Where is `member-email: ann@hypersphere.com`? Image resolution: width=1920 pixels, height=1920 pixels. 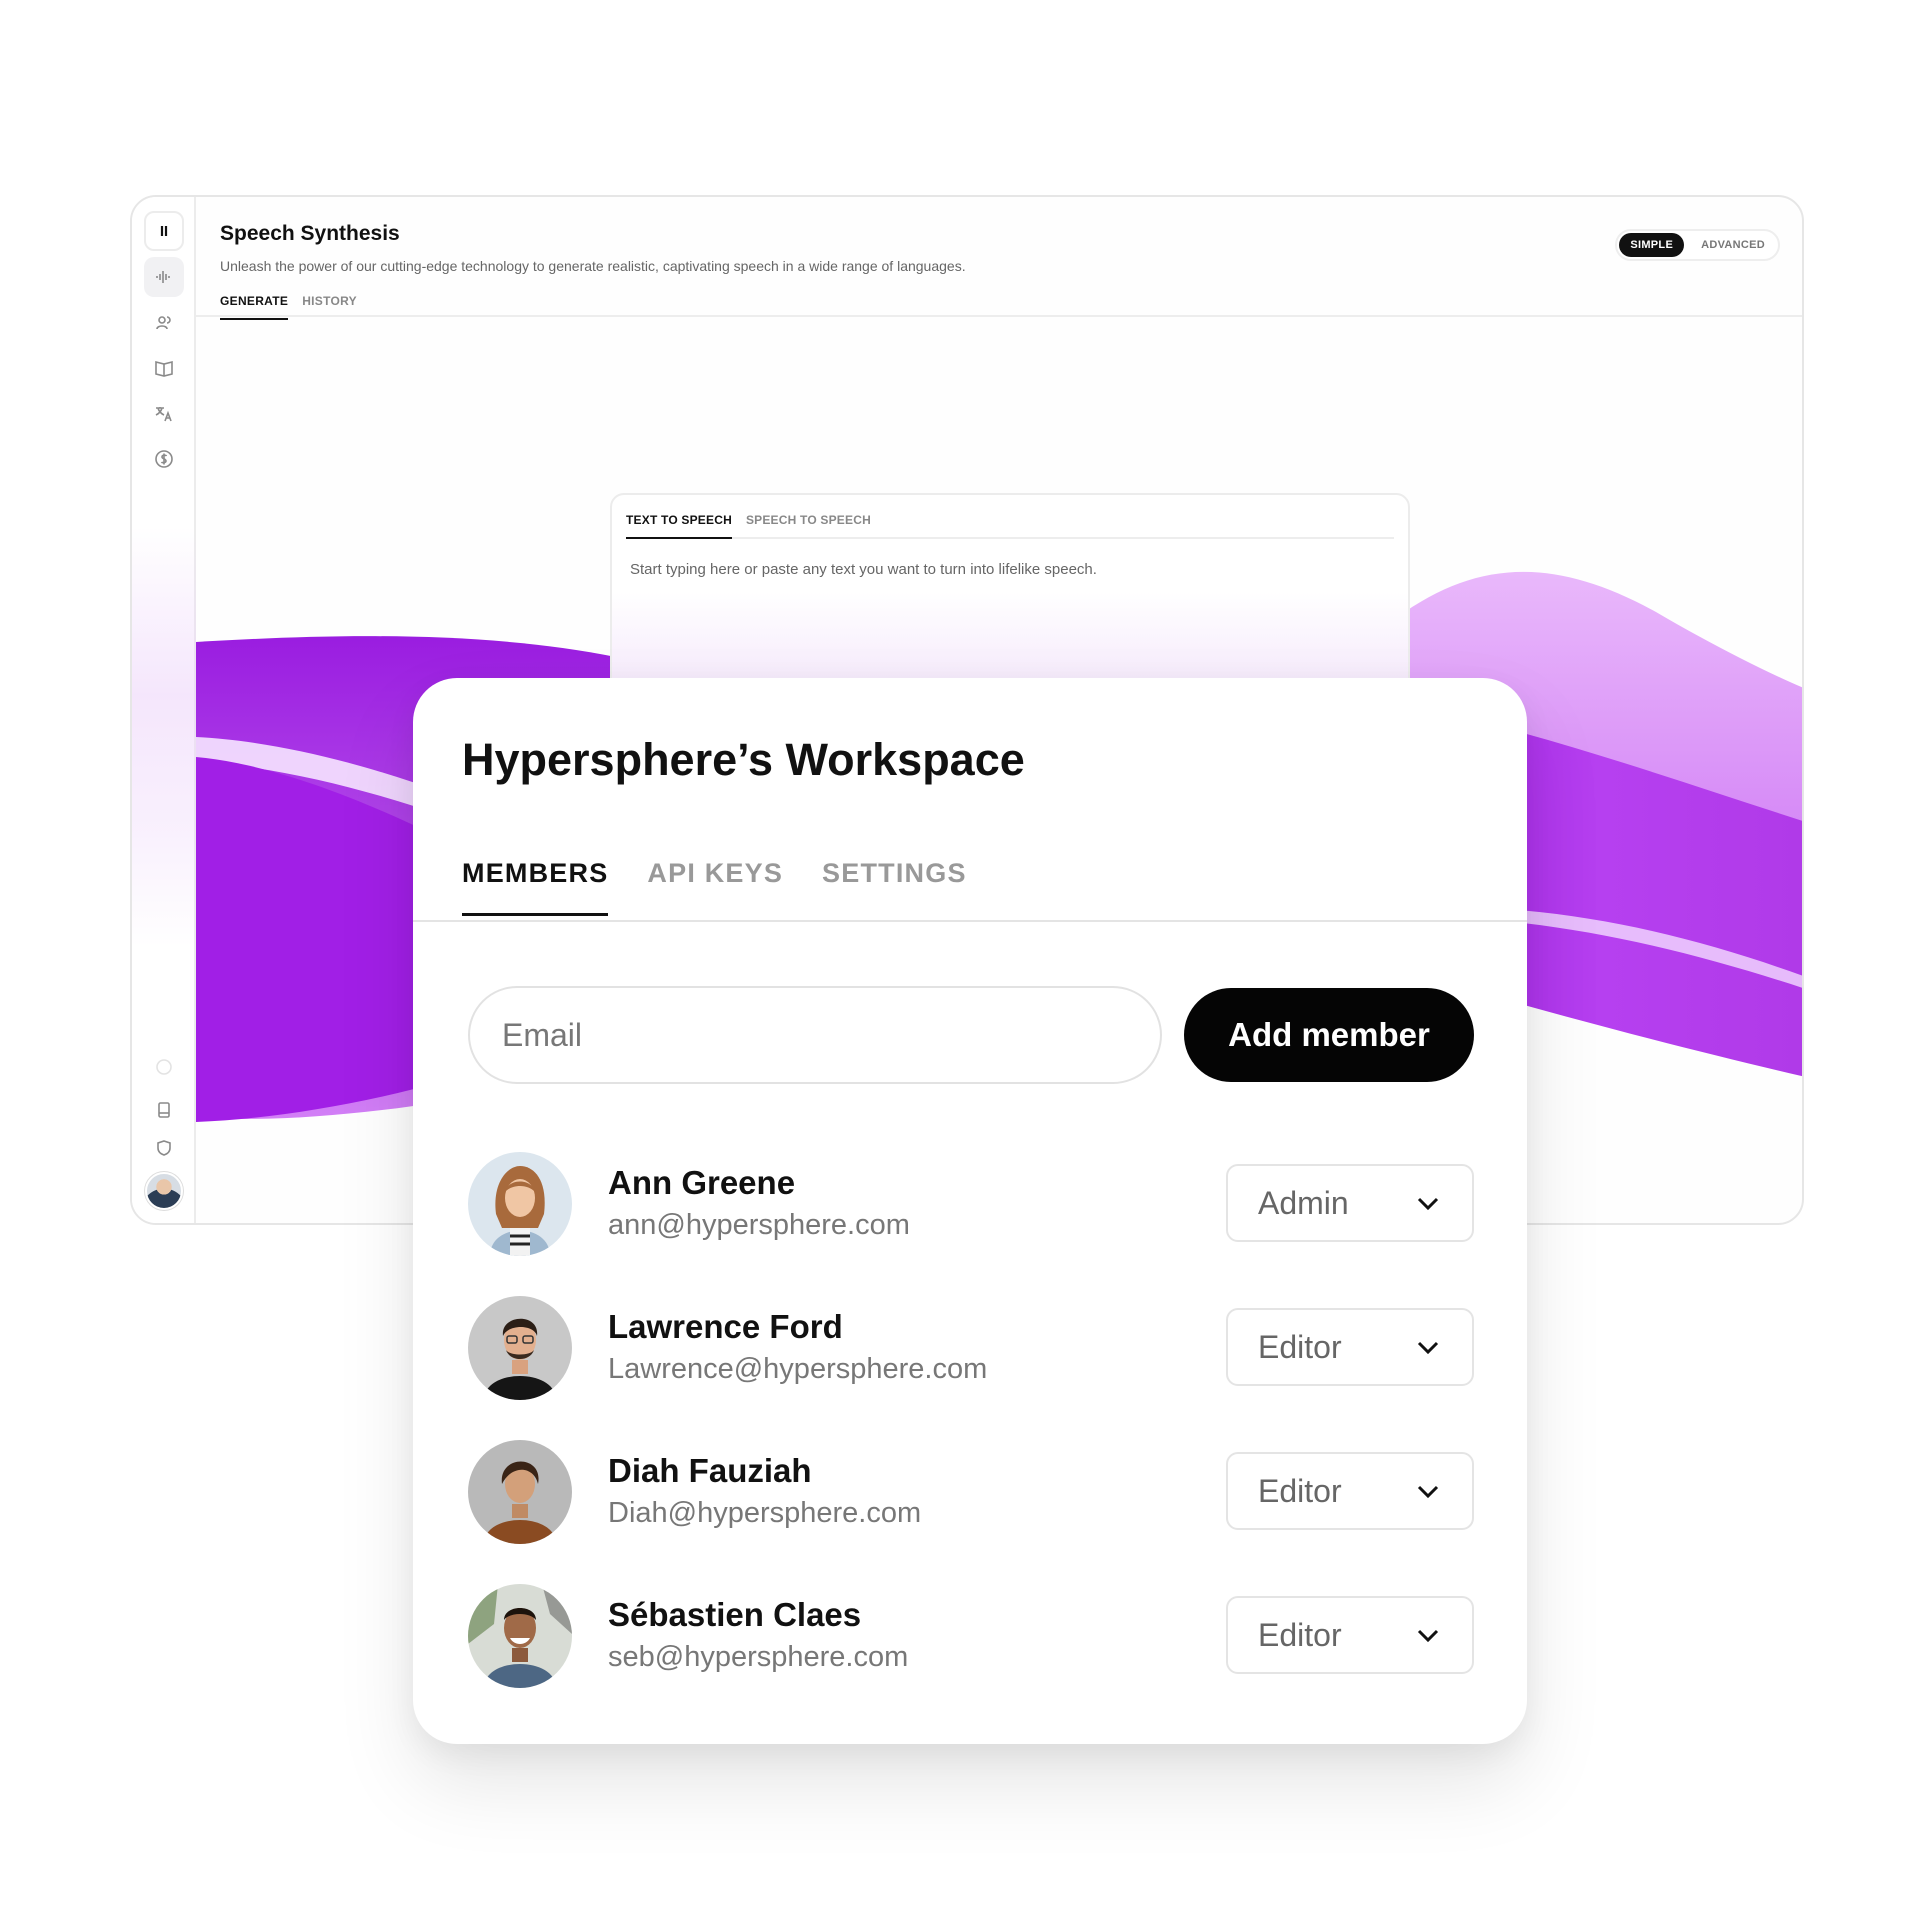
member-email: ann@hypersphere.com is located at coordinates (759, 1225).